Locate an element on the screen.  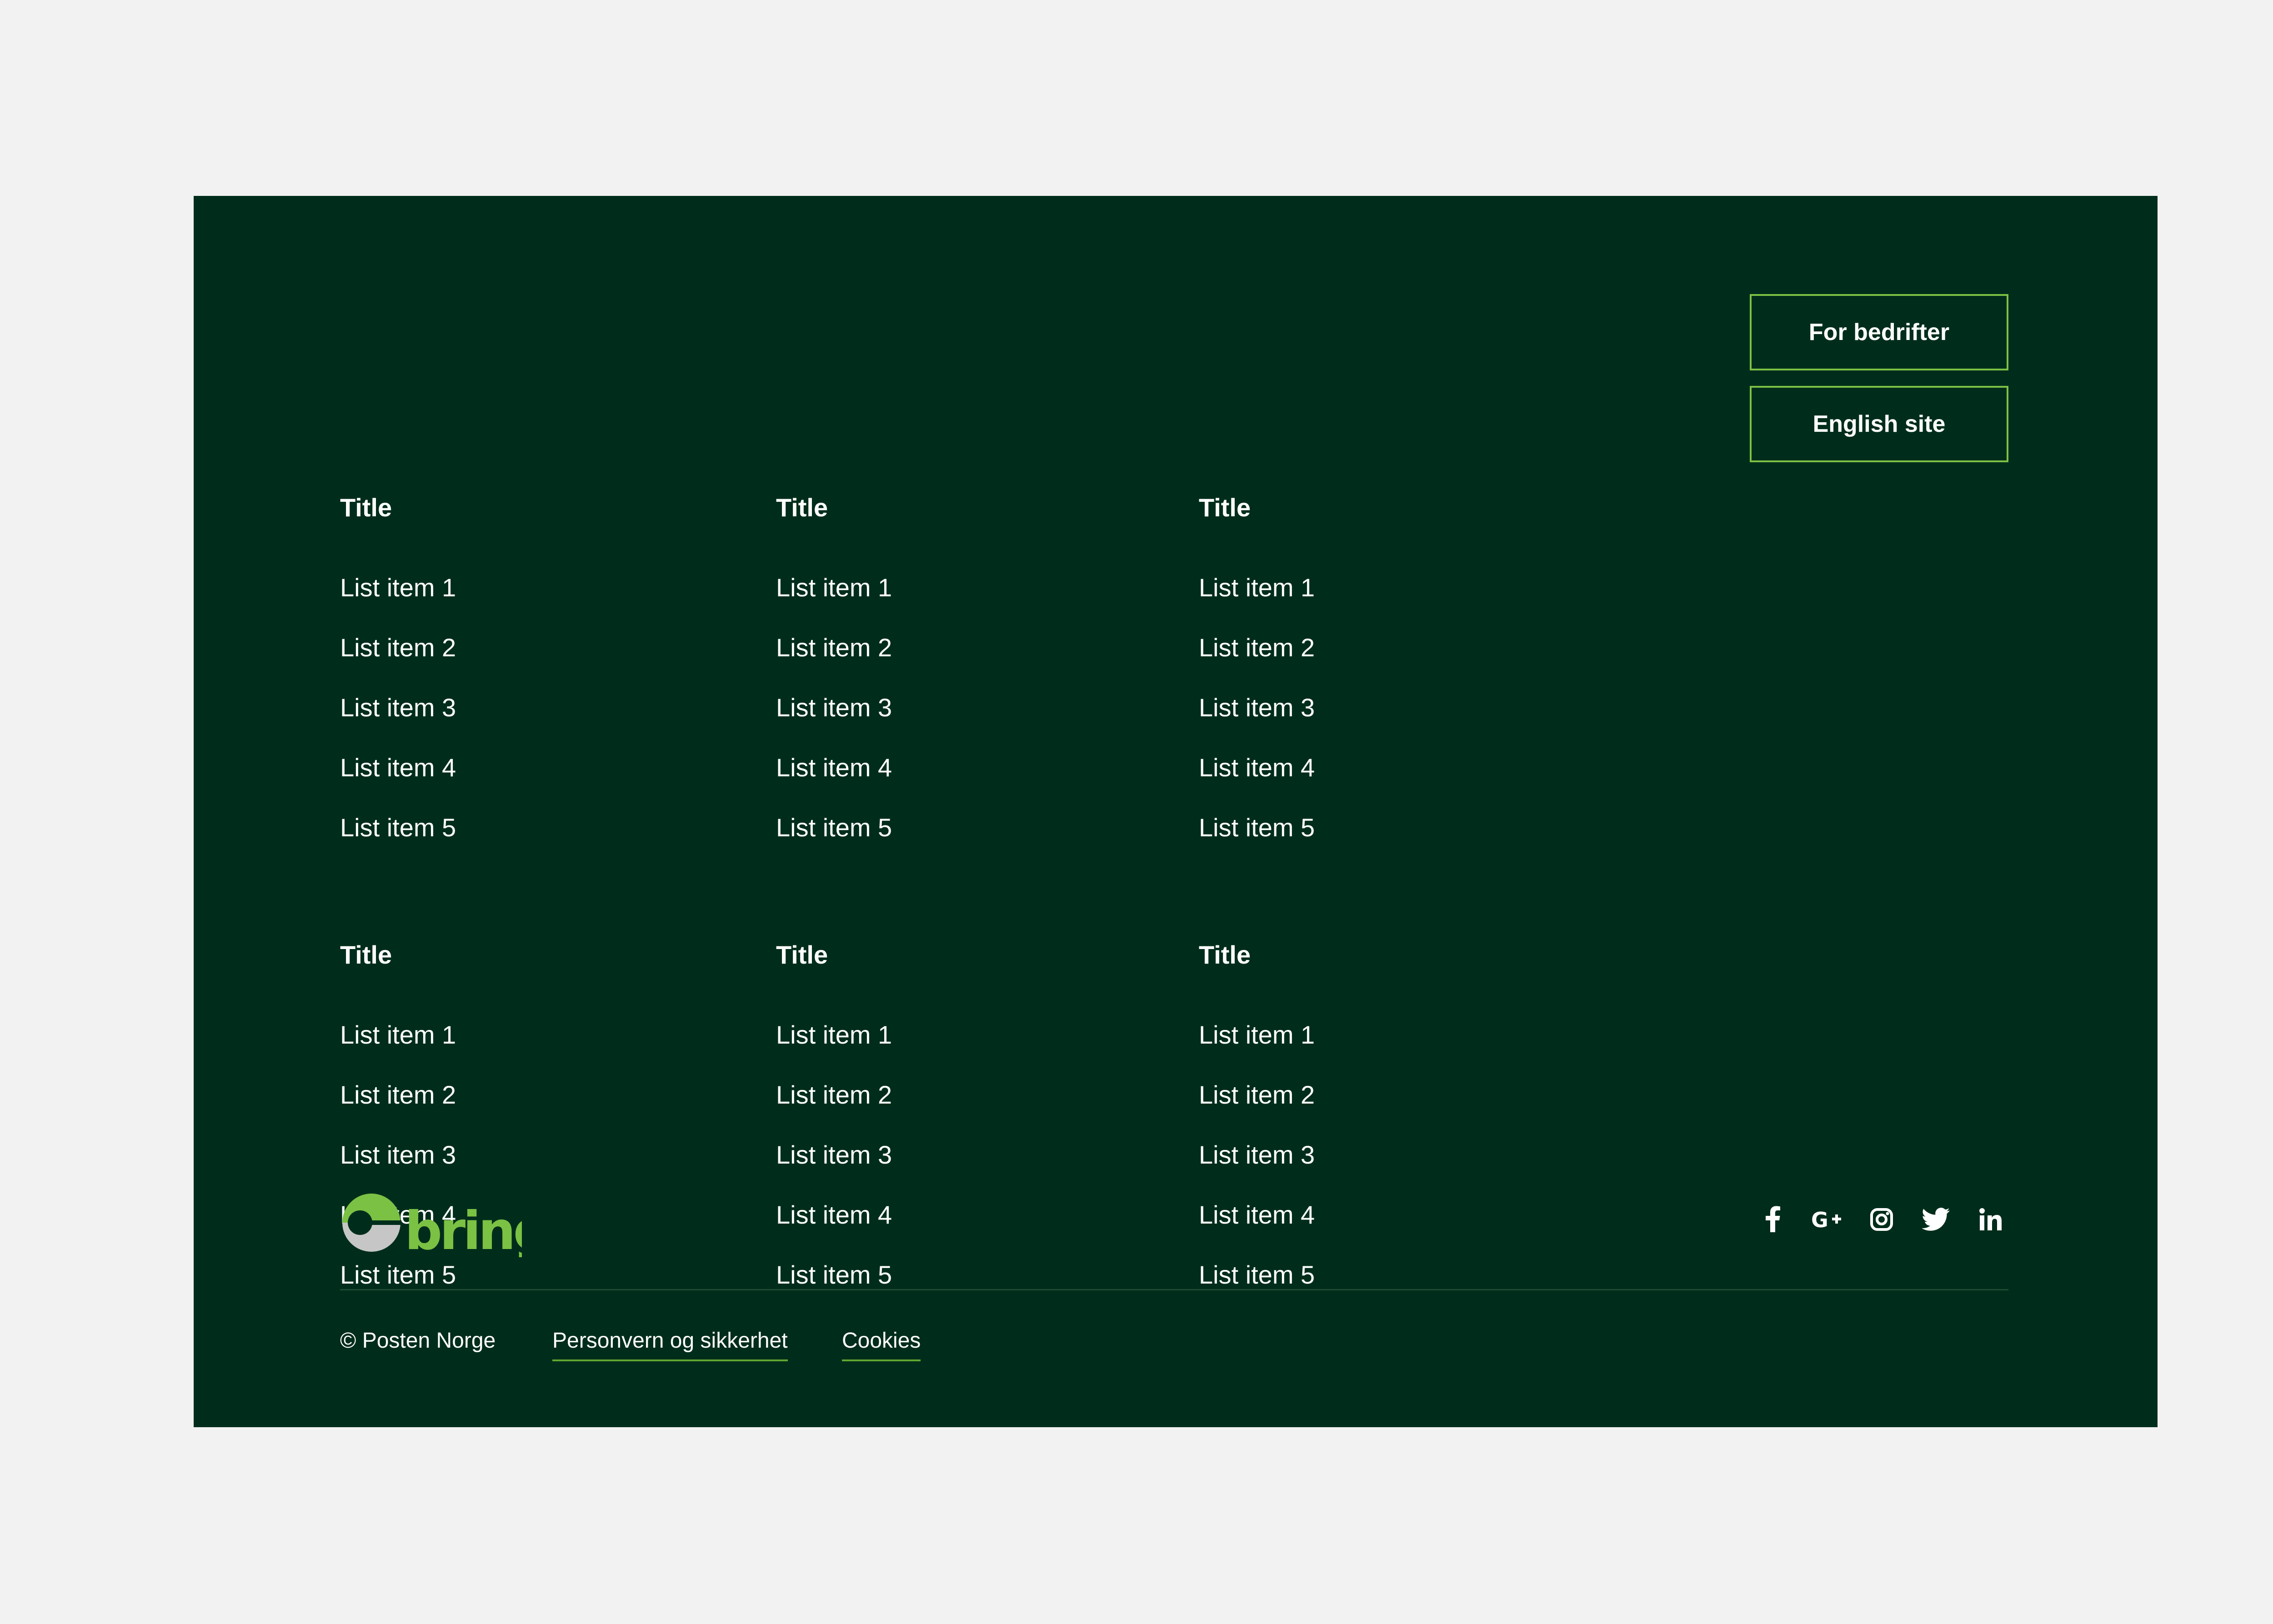
copyright-text: © Posten Norge is located at coordinates (418, 1341).